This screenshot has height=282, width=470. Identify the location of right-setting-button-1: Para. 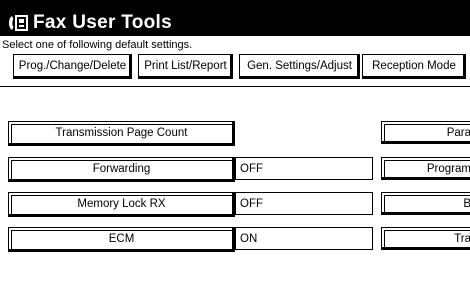
(425, 132).